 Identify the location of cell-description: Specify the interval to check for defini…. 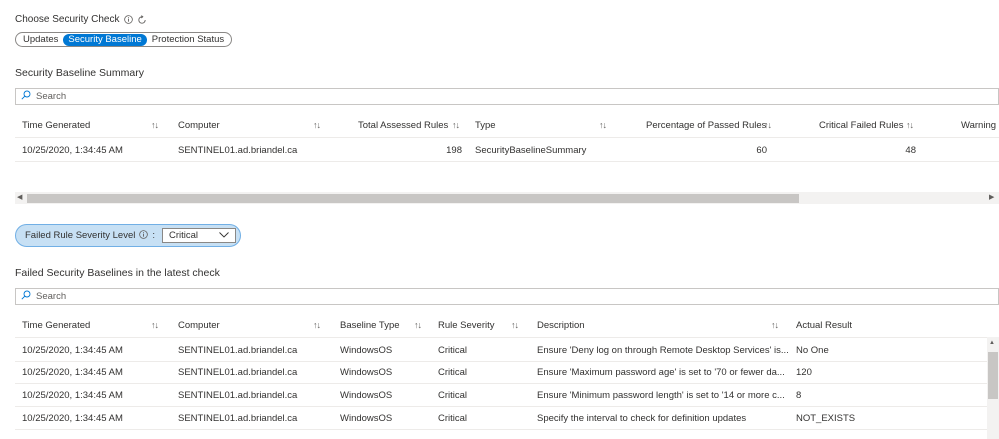
(642, 418).